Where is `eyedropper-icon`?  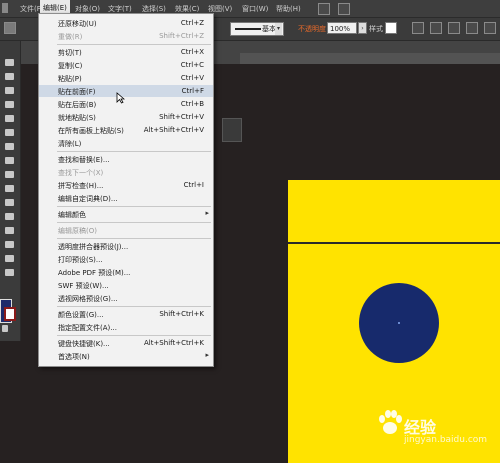 eyedropper-icon is located at coordinates (9, 216).